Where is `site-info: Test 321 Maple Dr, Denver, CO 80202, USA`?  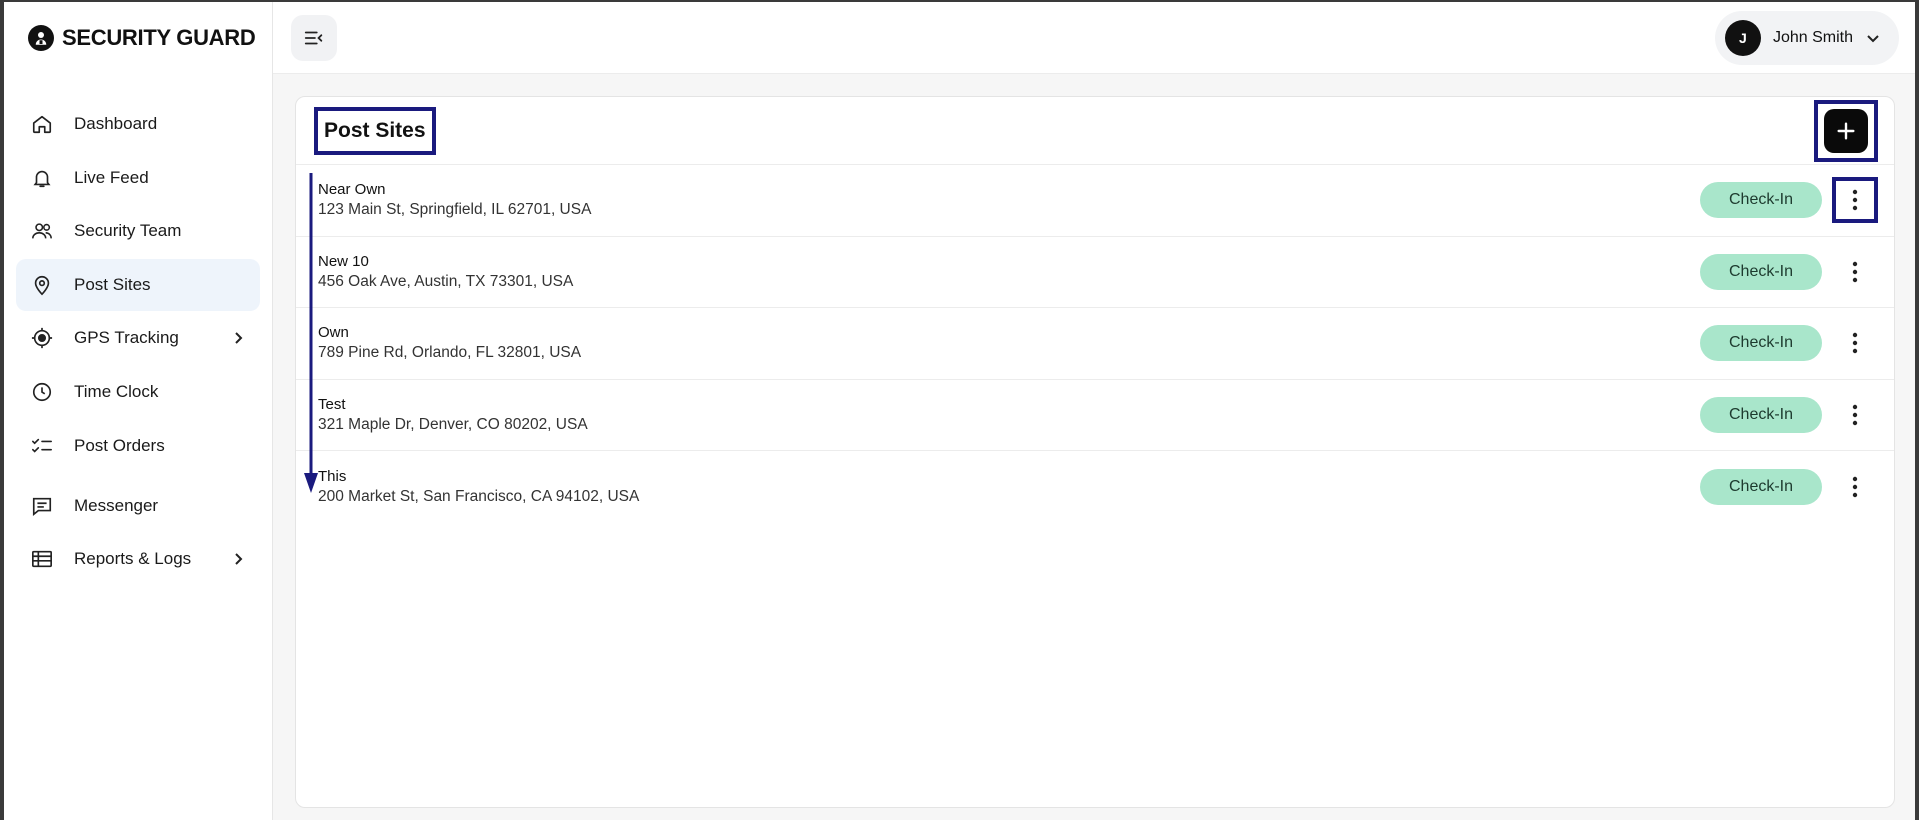 site-info: Test 321 Maple Dr, Denver, CO 80202, USA is located at coordinates (453, 415).